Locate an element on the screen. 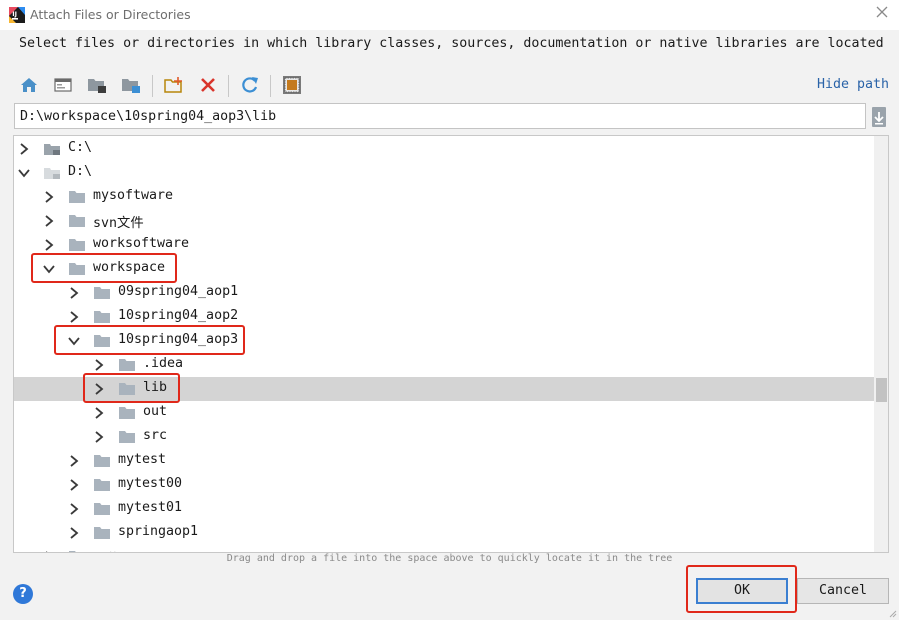 This screenshot has height=620, width=899. tree-row: mytest00 is located at coordinates (444, 485).